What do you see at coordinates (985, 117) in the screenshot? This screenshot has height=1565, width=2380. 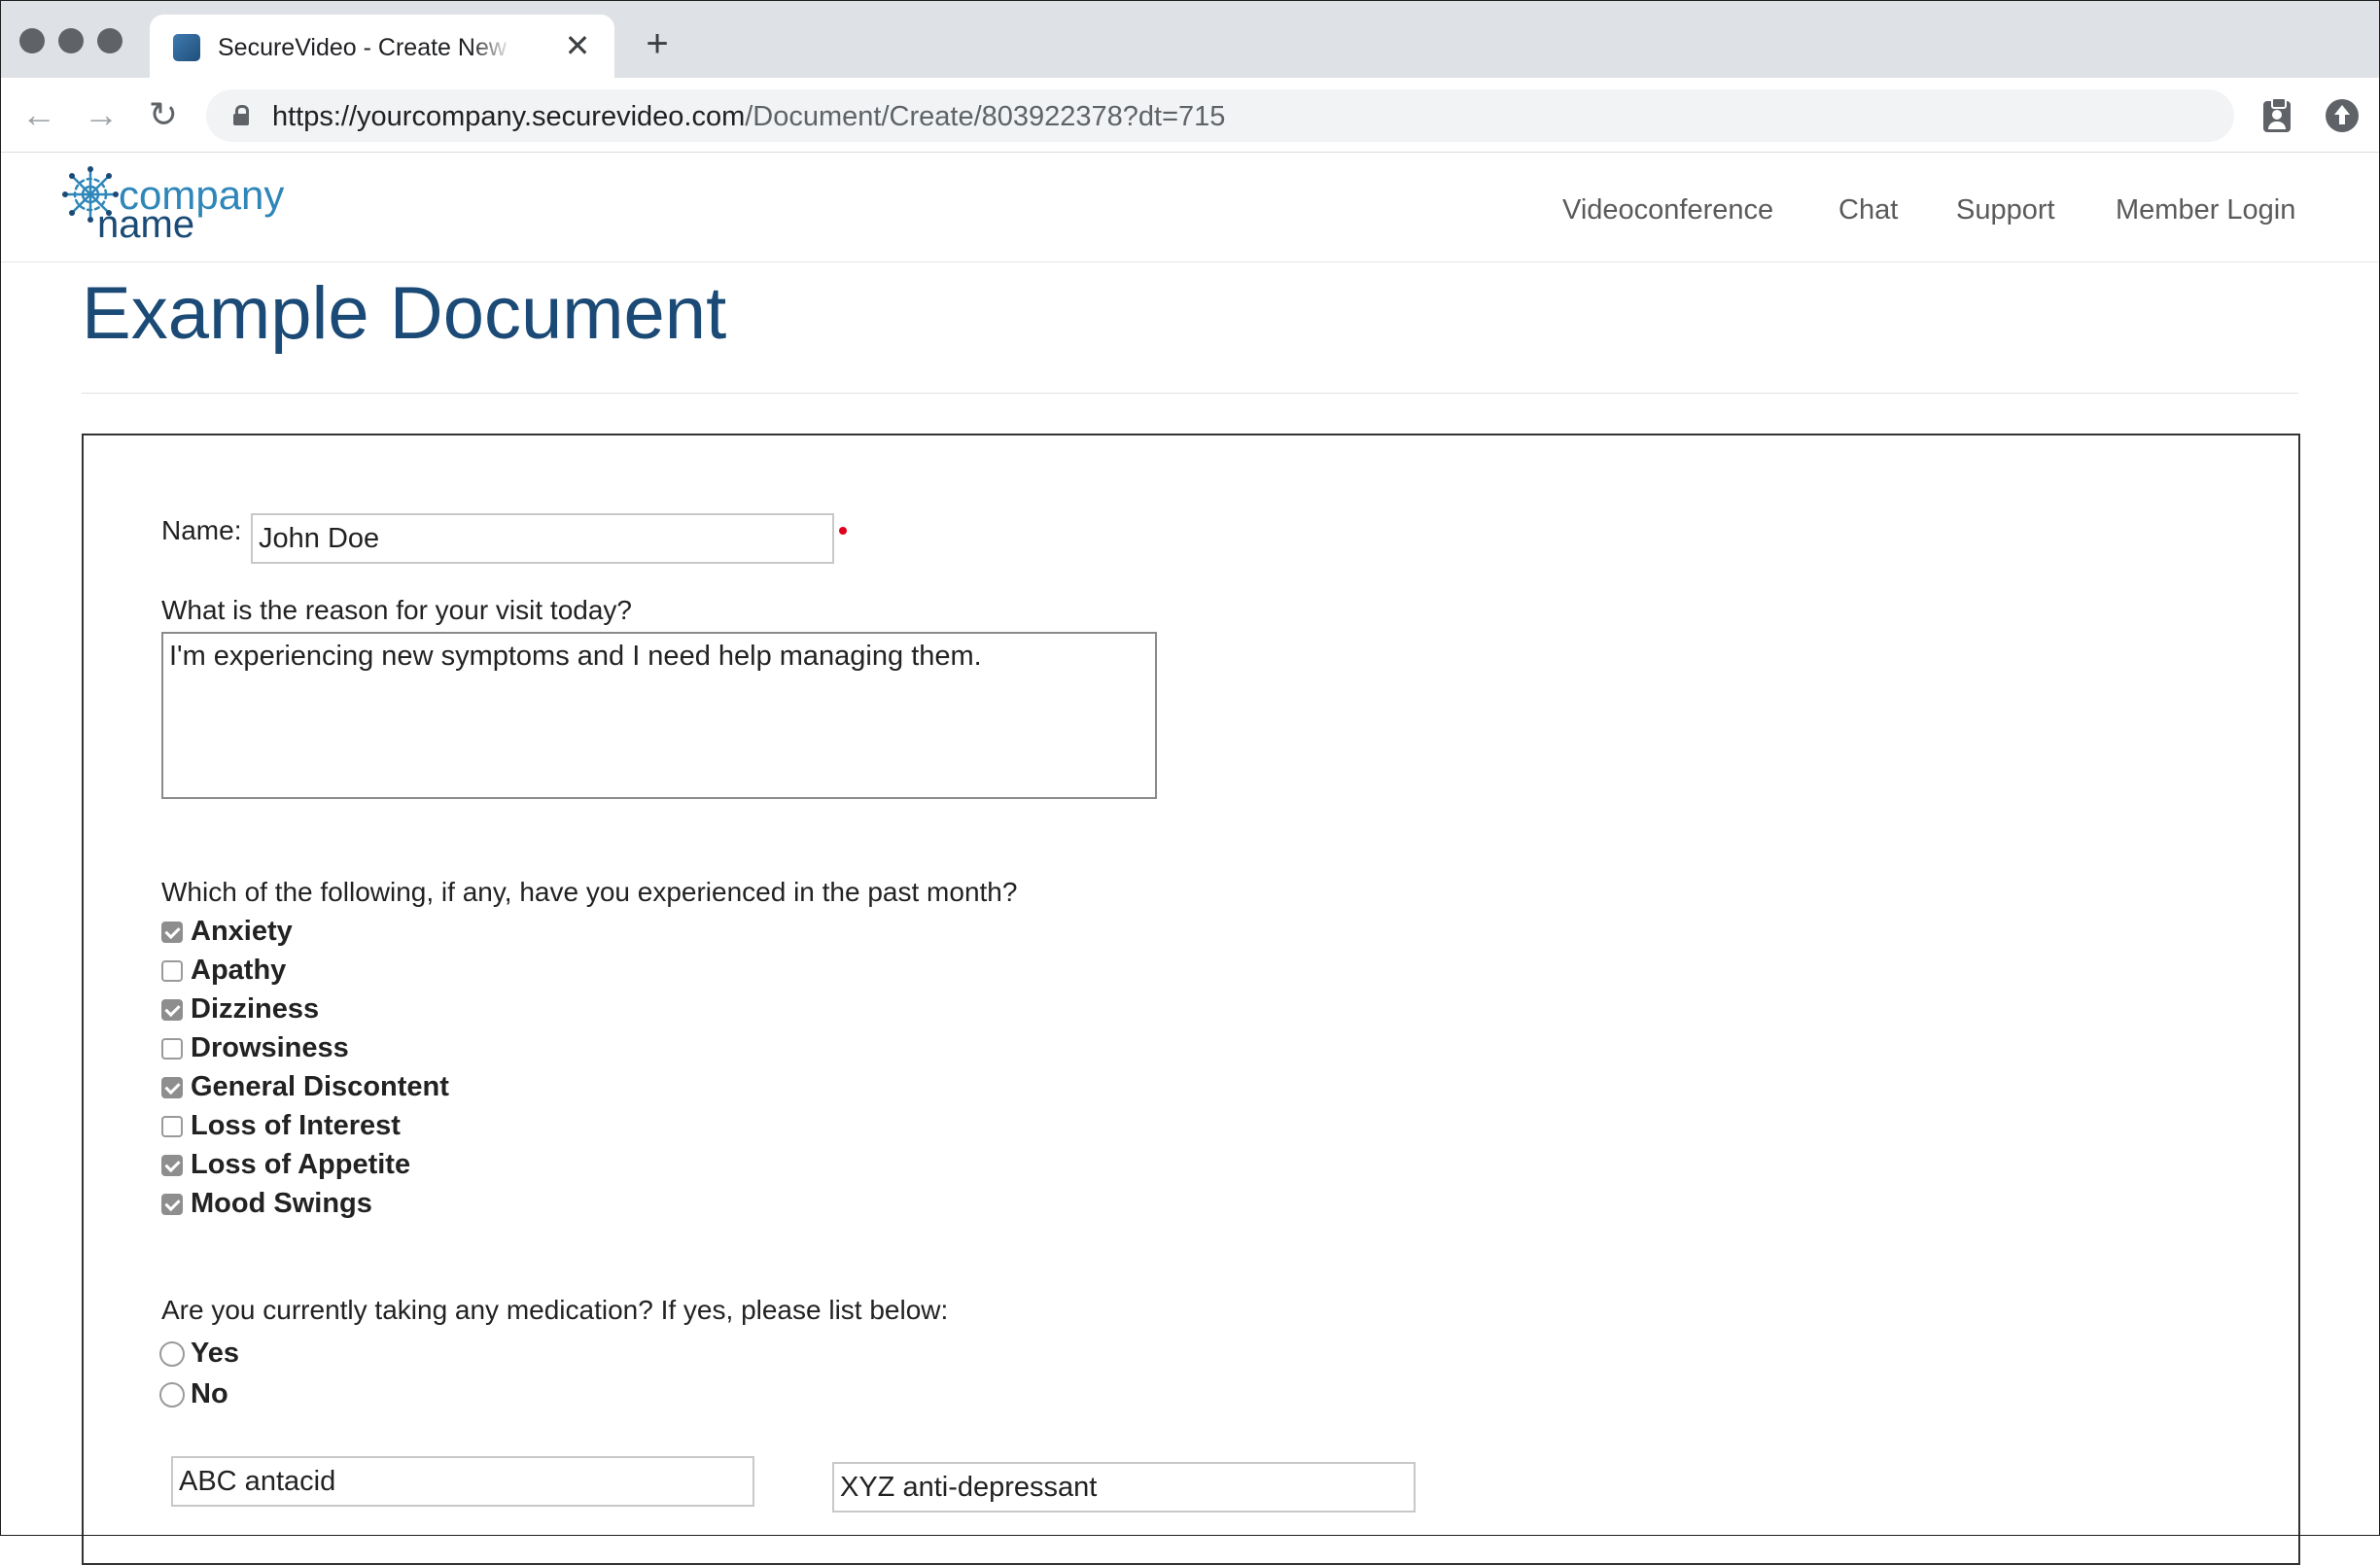 I see `url-path: /Document/Create/803922378?dt=715` at bounding box center [985, 117].